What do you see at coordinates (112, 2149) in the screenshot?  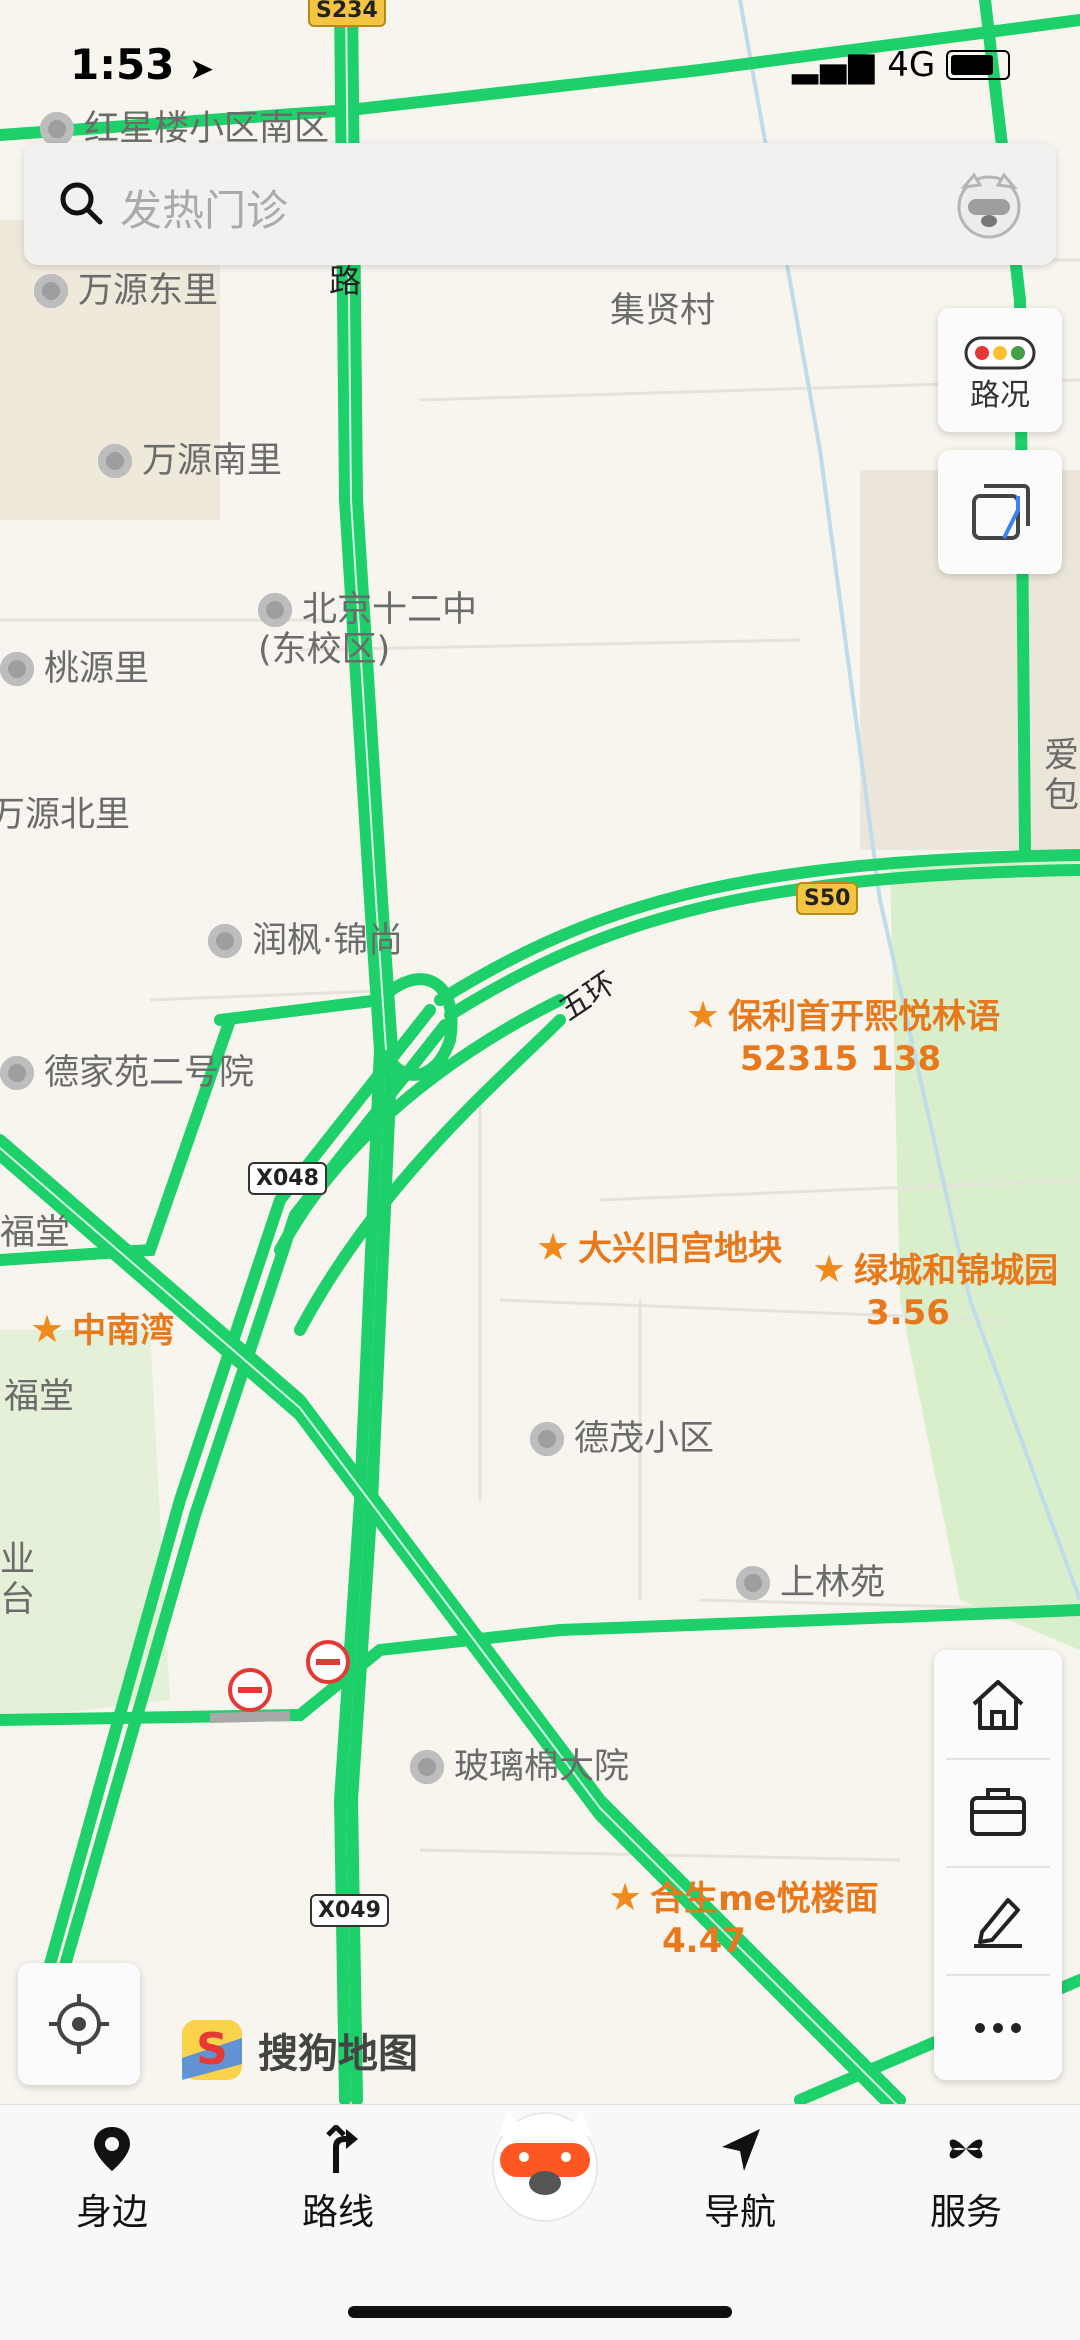 I see `pin-icon` at bounding box center [112, 2149].